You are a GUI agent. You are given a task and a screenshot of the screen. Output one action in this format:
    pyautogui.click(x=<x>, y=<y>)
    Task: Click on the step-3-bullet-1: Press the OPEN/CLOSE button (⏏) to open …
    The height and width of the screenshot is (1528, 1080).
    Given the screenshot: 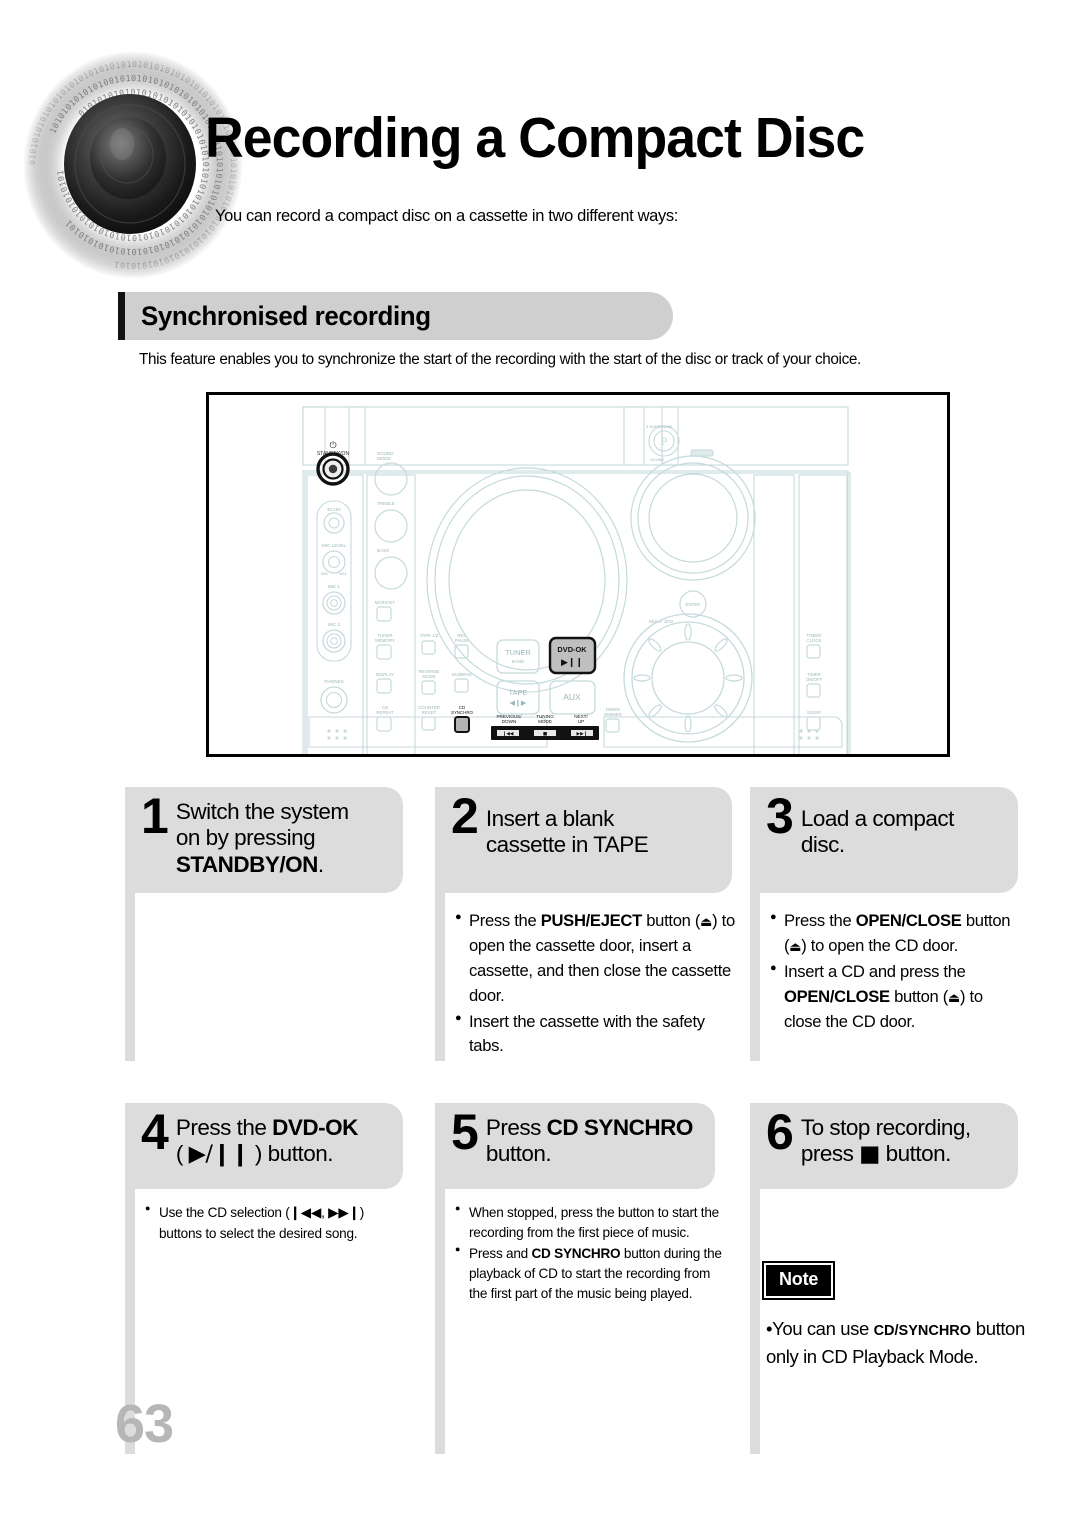 What is the action you would take?
    pyautogui.click(x=895, y=934)
    